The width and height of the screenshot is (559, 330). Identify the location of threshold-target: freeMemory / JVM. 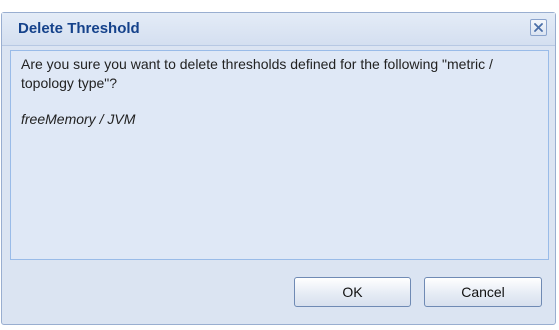
(78, 119).